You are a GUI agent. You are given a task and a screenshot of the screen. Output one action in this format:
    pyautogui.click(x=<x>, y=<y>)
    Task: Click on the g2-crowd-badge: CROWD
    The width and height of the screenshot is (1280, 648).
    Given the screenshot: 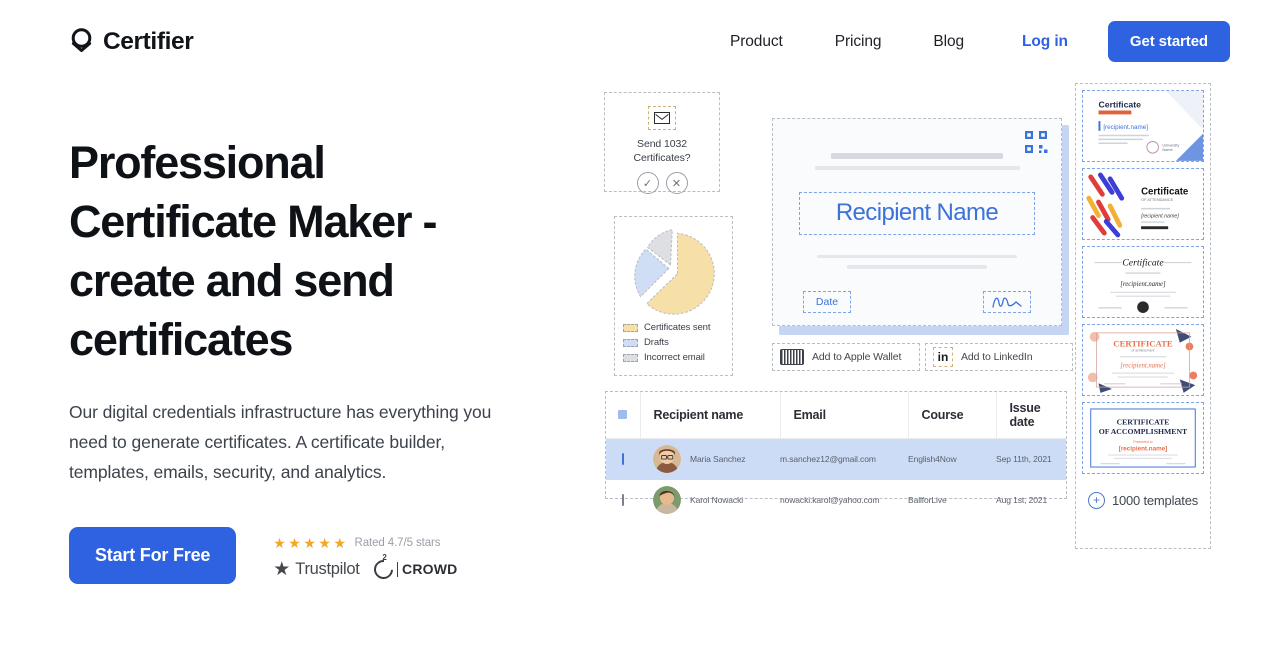 What is the action you would take?
    pyautogui.click(x=413, y=569)
    